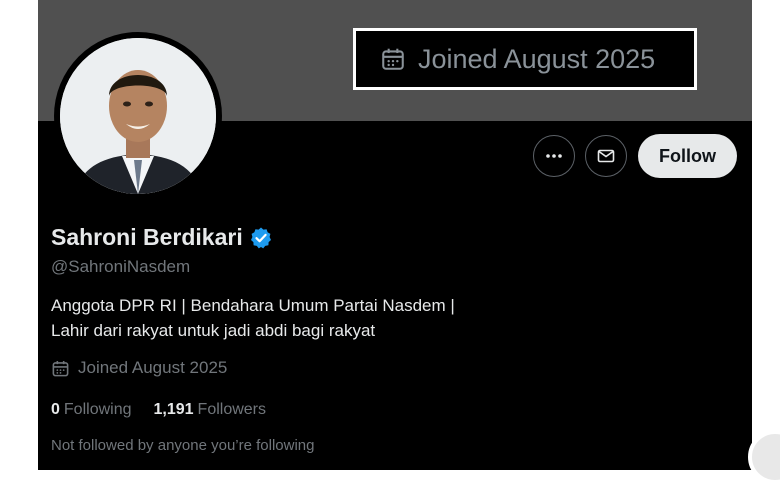 This screenshot has height=484, width=780. What do you see at coordinates (121, 266) in the screenshot?
I see `profile-handle: @SahroniNasdem` at bounding box center [121, 266].